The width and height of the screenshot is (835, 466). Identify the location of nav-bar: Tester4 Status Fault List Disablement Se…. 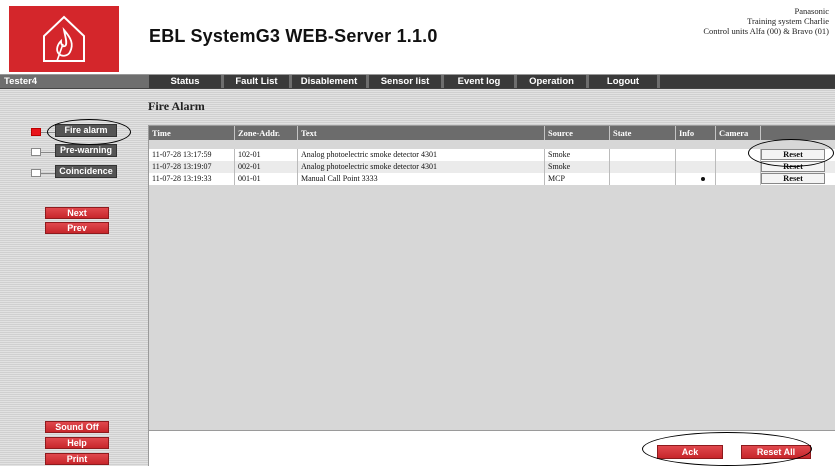
(417, 81).